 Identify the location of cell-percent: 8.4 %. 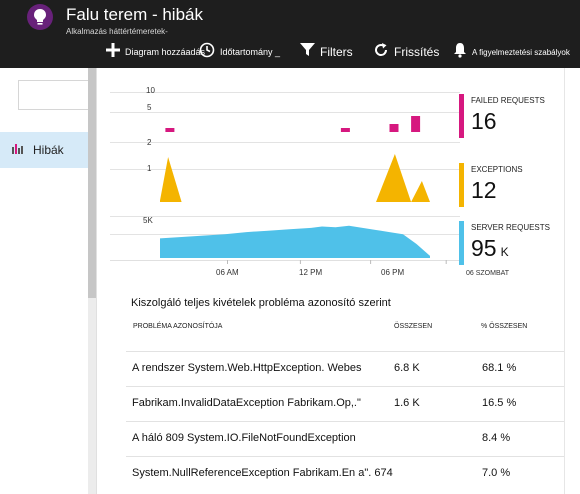
(496, 438).